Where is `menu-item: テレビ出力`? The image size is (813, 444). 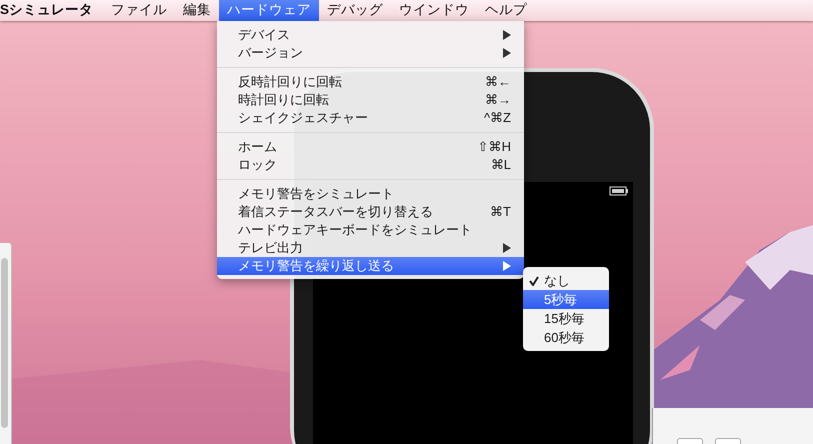
menu-item: テレビ出力 is located at coordinates (370, 248).